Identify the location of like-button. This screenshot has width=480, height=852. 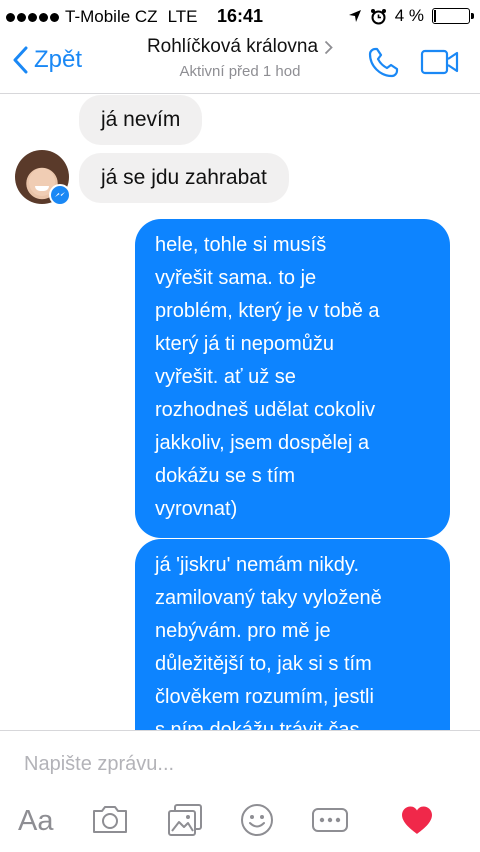
(417, 822).